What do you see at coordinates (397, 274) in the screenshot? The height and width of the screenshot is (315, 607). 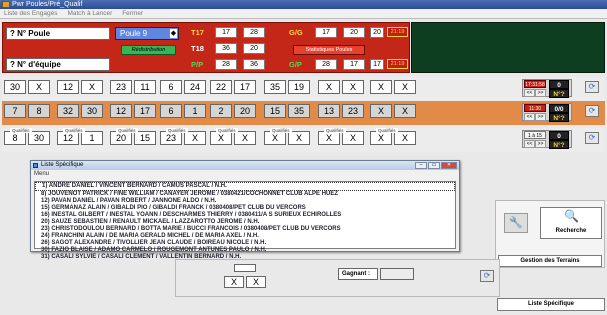 I see `gagnant-field` at bounding box center [397, 274].